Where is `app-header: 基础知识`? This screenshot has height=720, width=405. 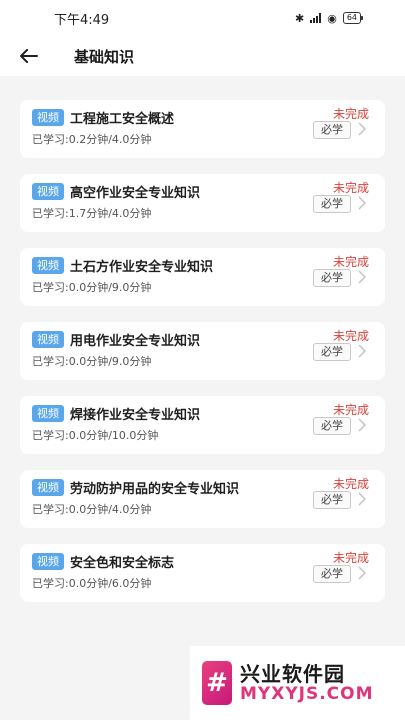
app-header: 基础知识 is located at coordinates (202, 56).